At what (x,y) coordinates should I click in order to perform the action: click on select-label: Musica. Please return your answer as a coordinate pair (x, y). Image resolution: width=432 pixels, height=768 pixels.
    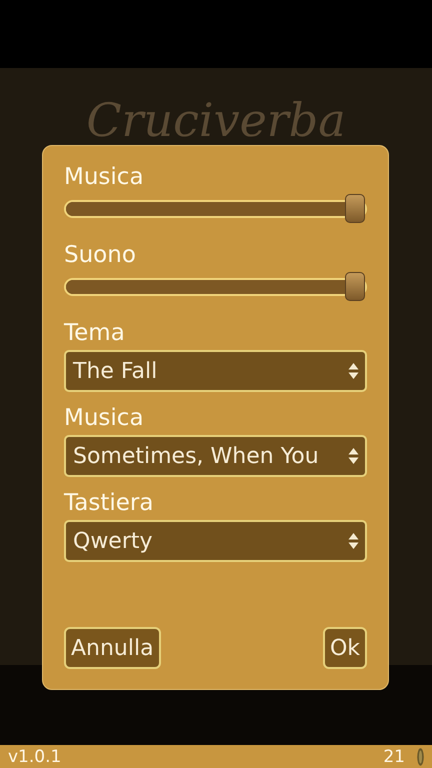
    Looking at the image, I should click on (104, 418).